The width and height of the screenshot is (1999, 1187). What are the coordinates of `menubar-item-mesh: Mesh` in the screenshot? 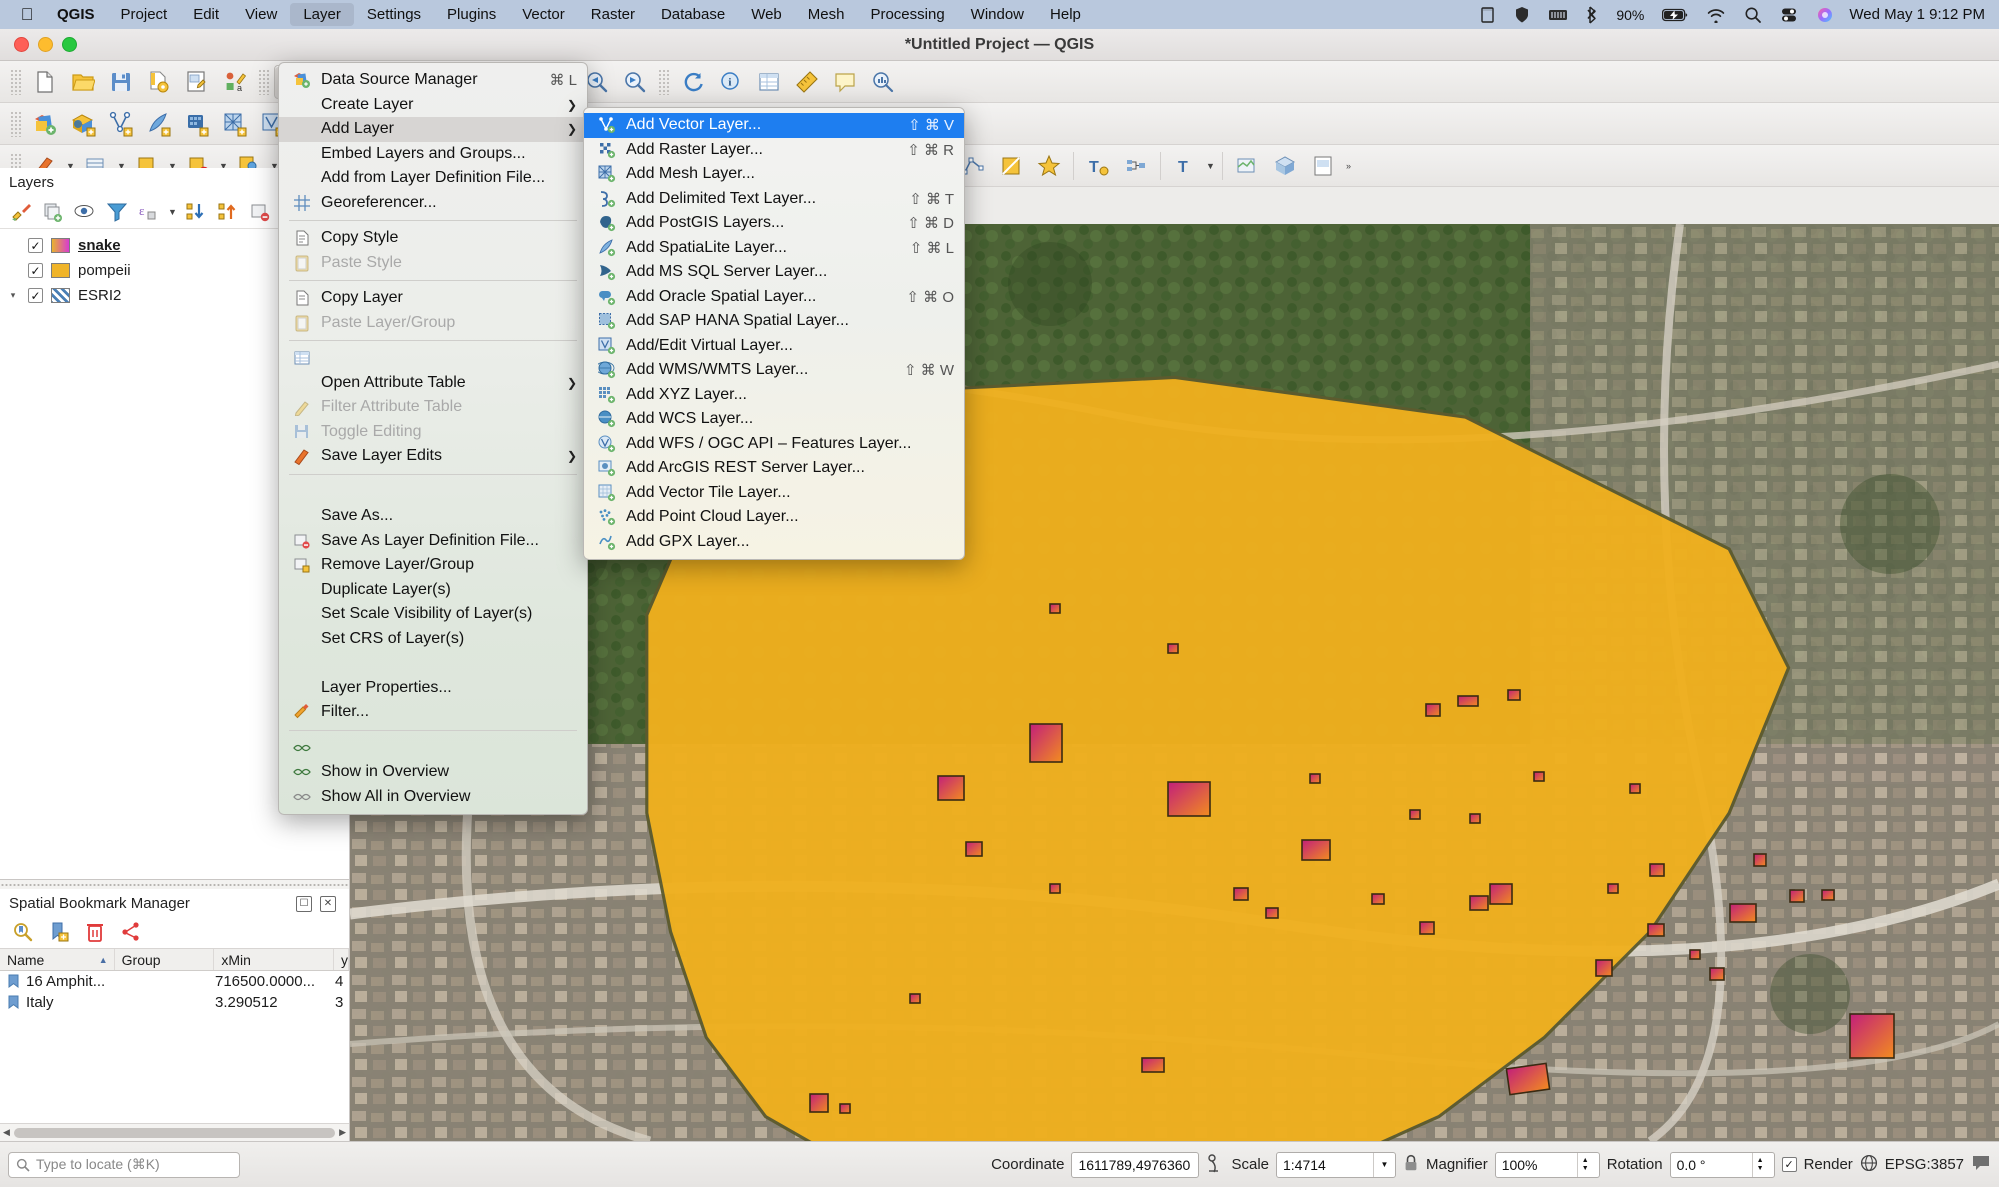 It's located at (826, 14).